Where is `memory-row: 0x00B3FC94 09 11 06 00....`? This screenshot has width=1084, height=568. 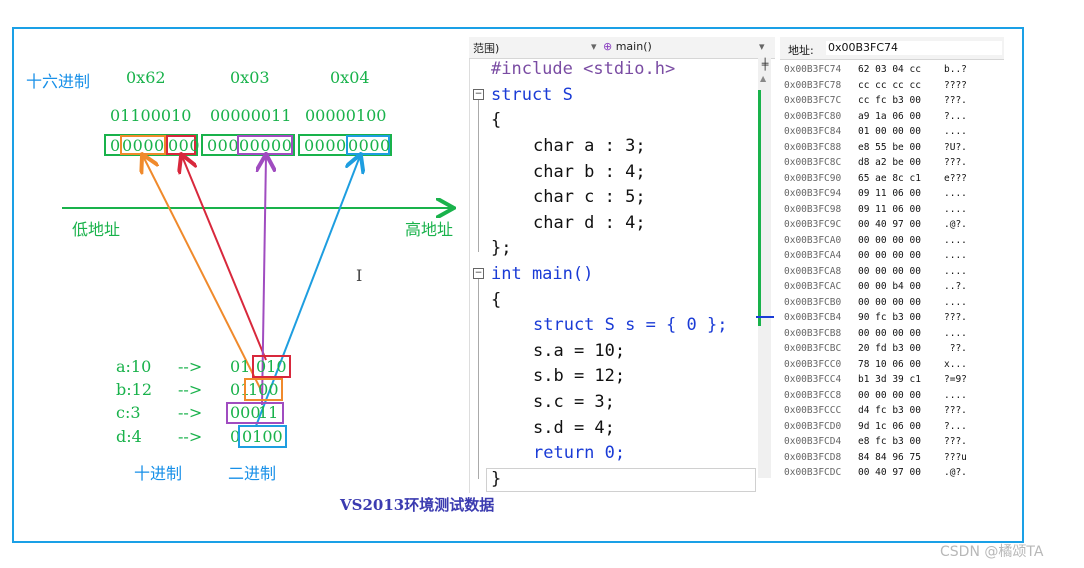
memory-row: 0x00B3FC94 09 11 06 00.... is located at coordinates (875, 193).